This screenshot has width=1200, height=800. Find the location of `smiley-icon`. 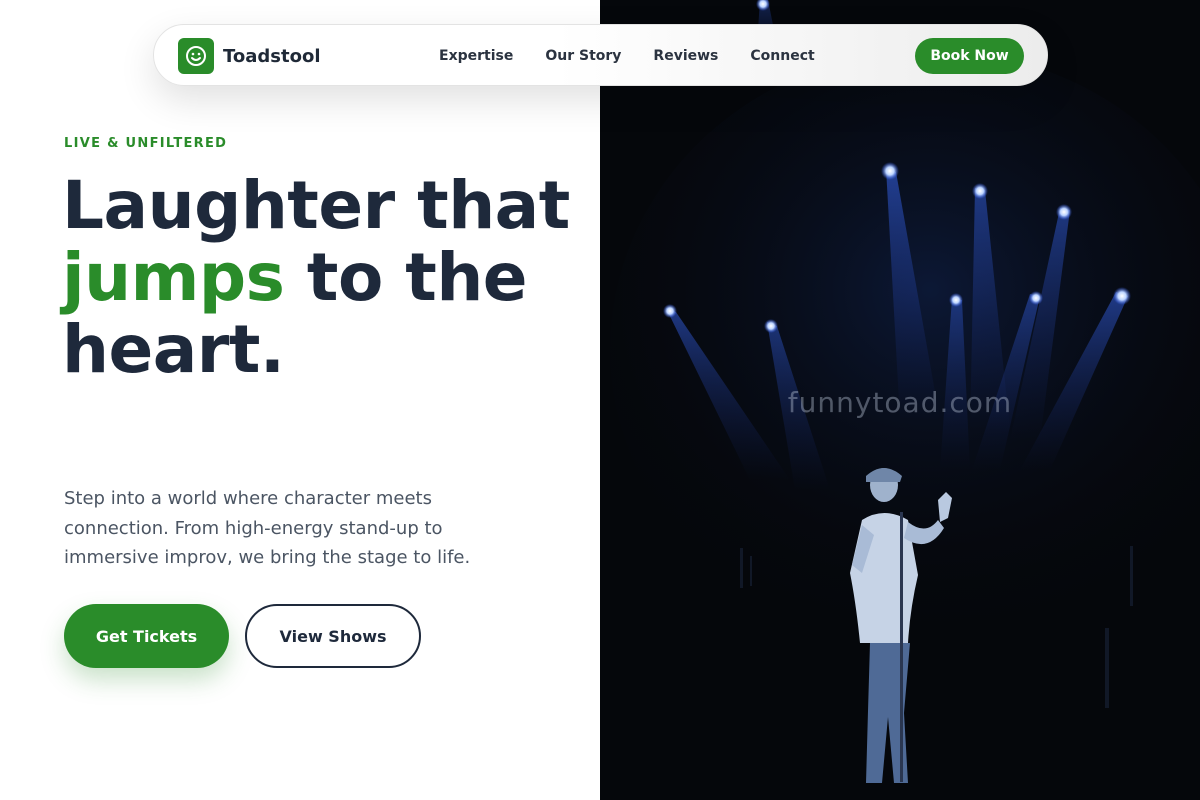

smiley-icon is located at coordinates (196, 56).